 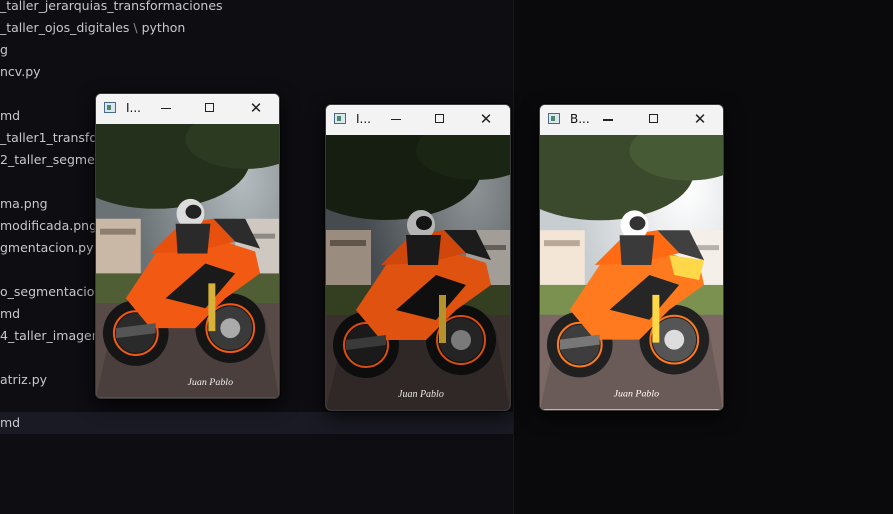 I want to click on motorcycle-image: Juan Pablo, so click(x=187, y=261).